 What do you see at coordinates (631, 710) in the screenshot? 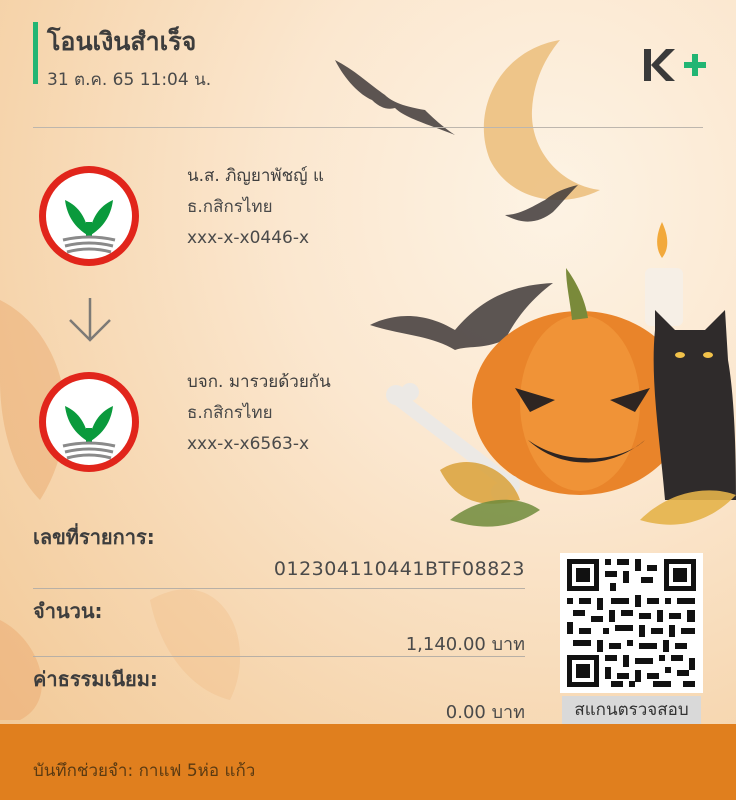
I see `qr-scan-caption: สแกนตรวจสอบ` at bounding box center [631, 710].